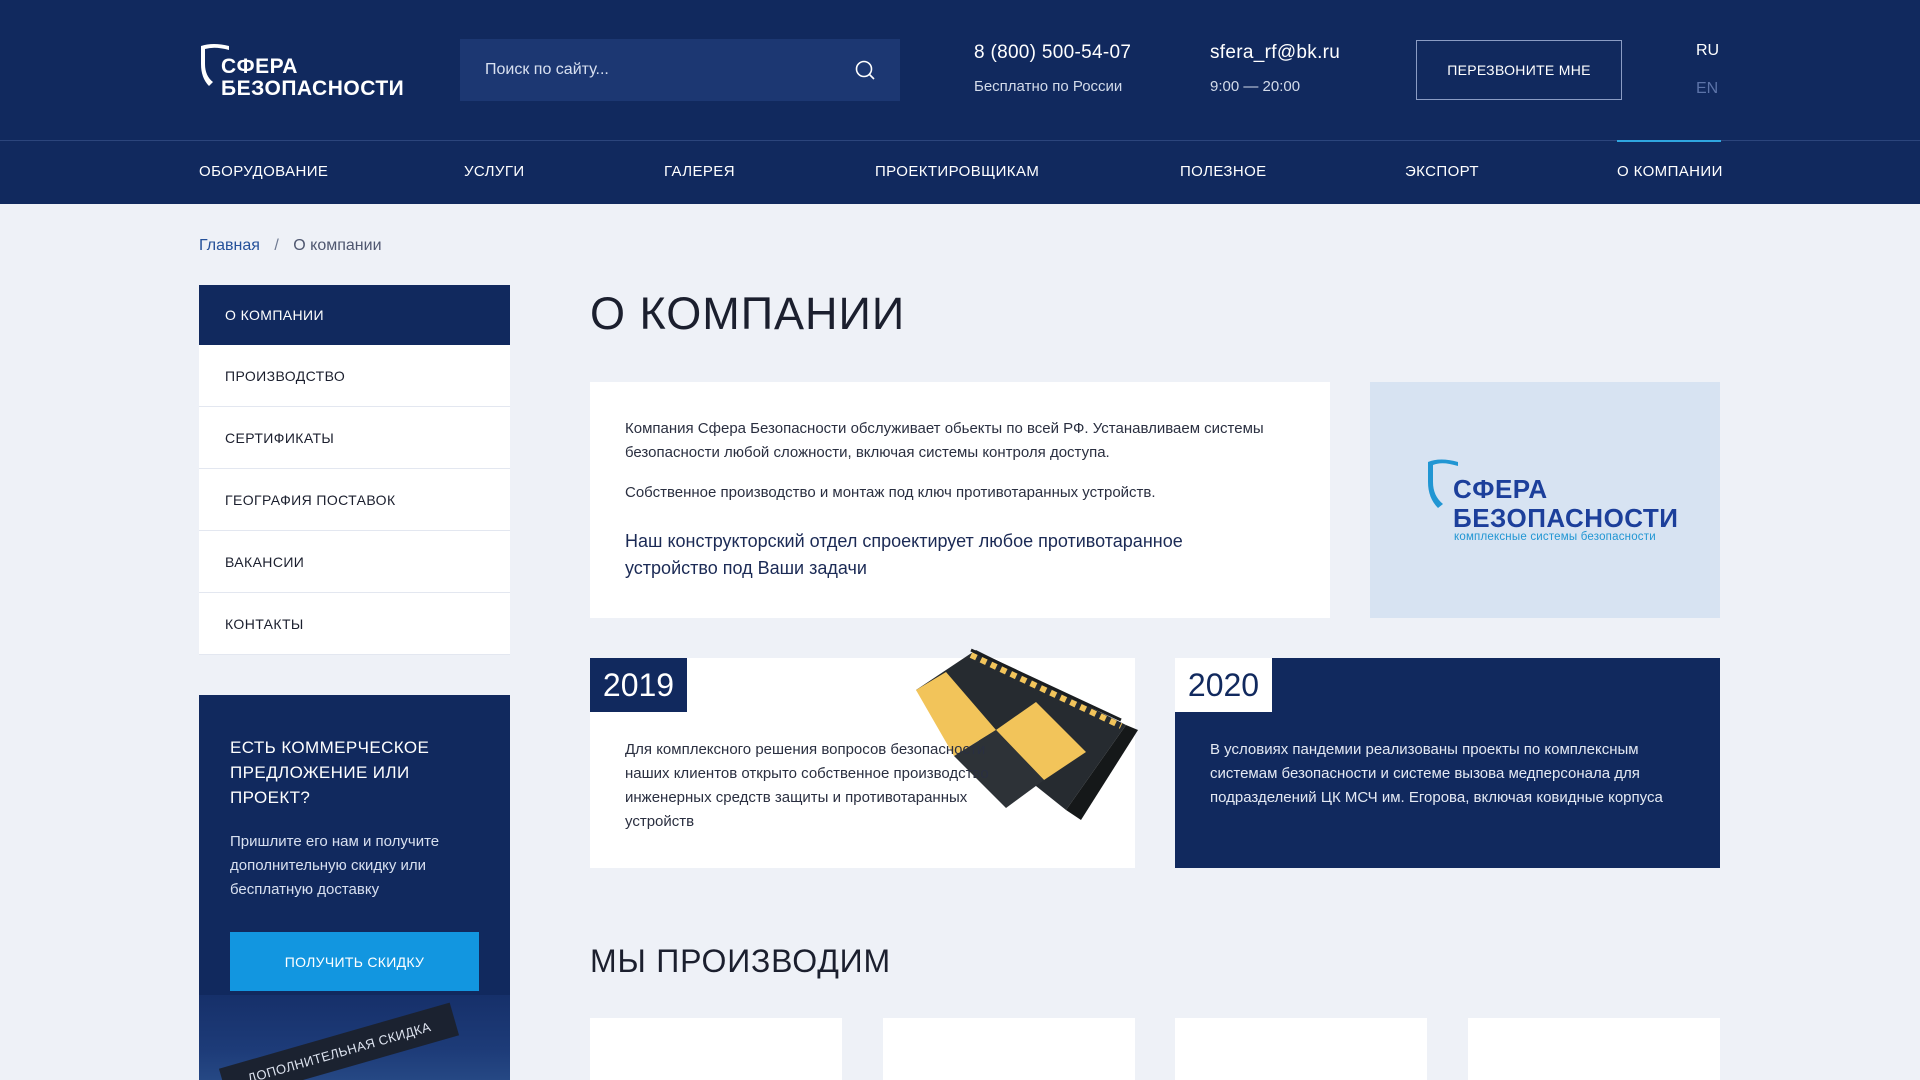 This screenshot has width=1920, height=1080. I want to click on phone-number: 8 (800) 500-54-07, so click(1052, 53).